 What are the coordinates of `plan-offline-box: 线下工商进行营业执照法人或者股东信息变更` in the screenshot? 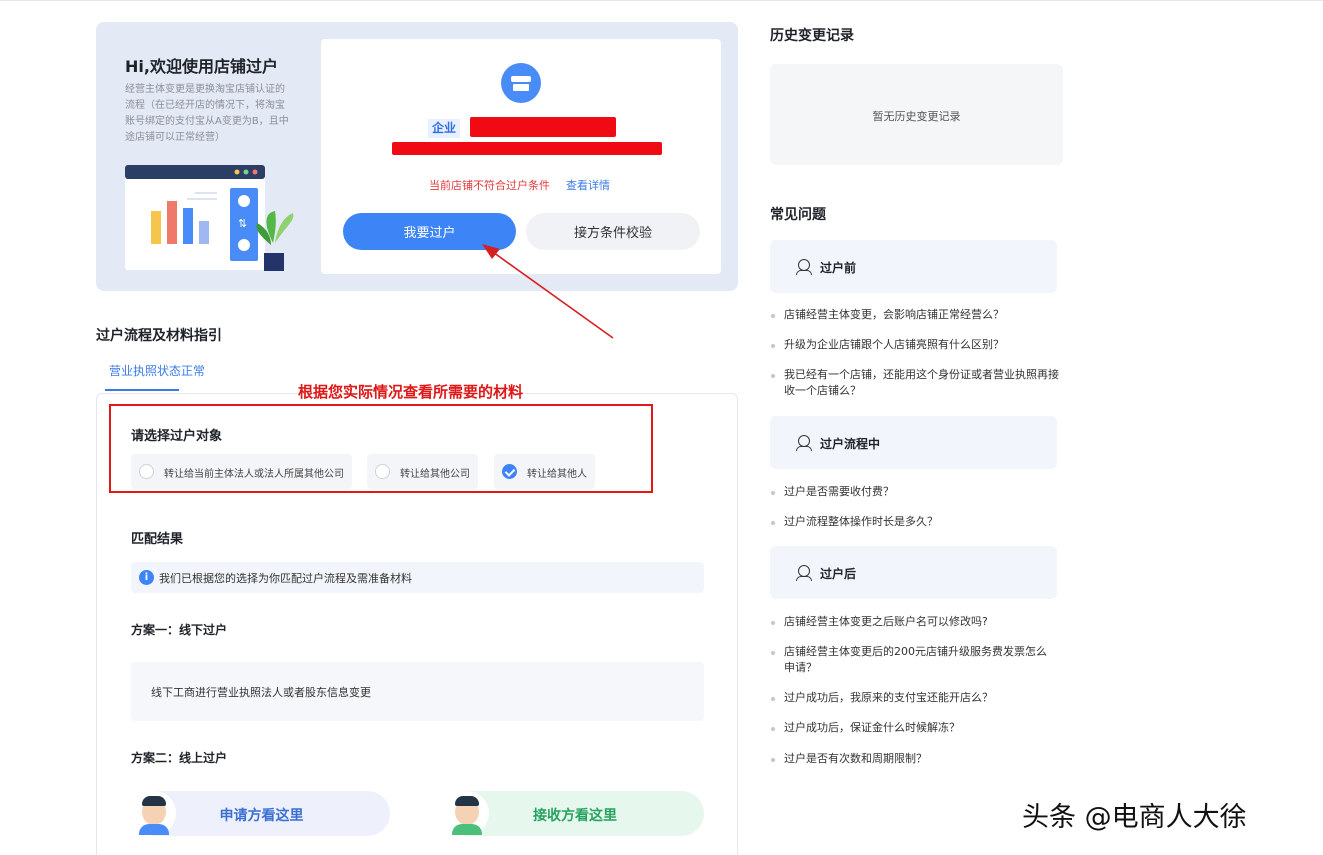 It's located at (417, 691).